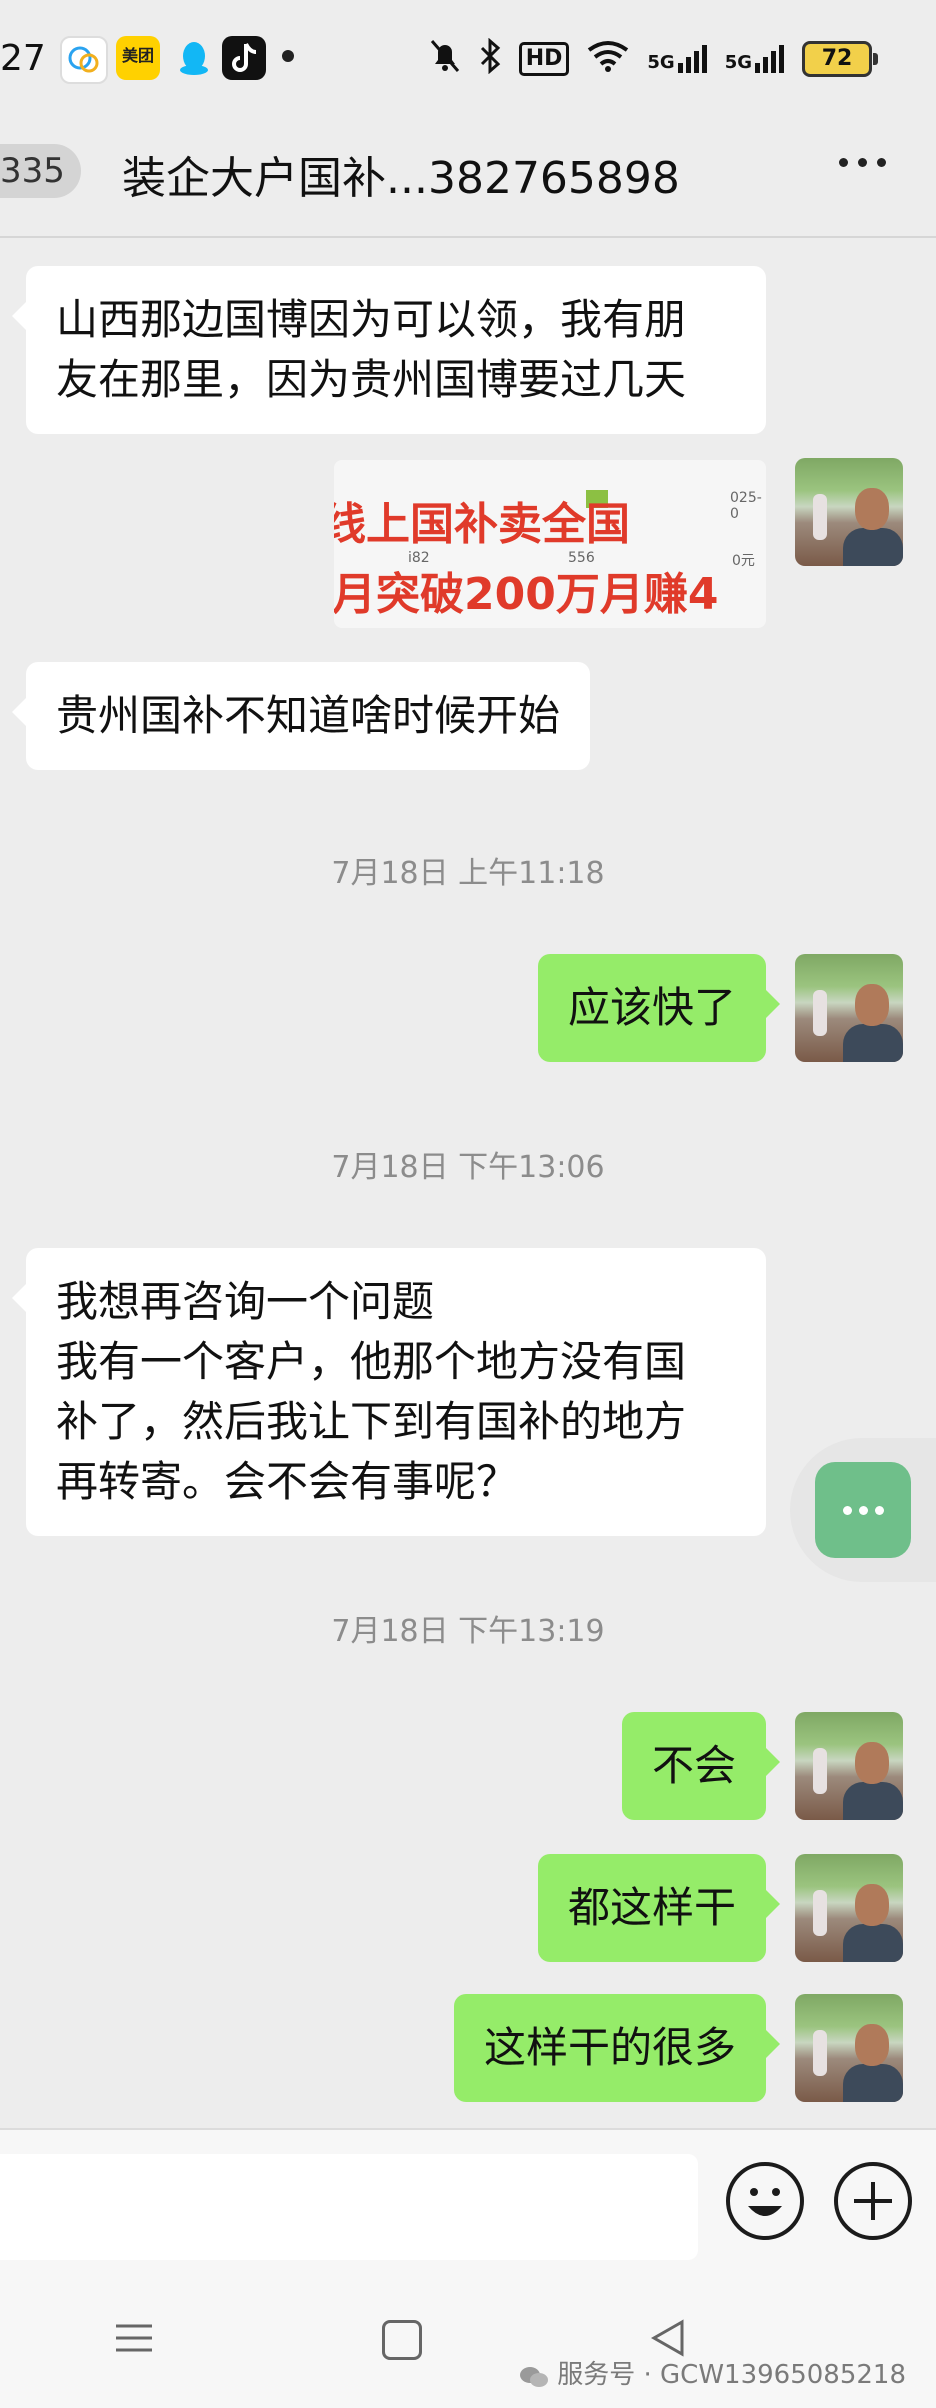 This screenshot has height=2408, width=936. Describe the element at coordinates (244, 58) in the screenshot. I see `tiktok-icon` at that location.